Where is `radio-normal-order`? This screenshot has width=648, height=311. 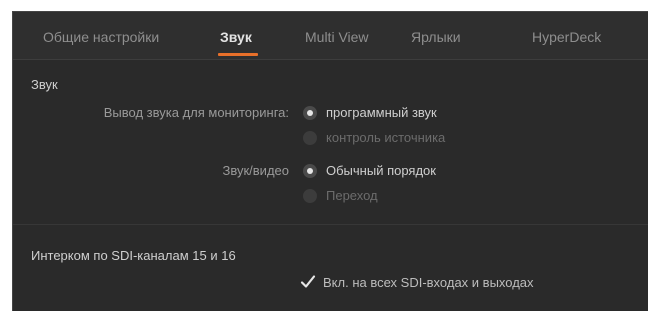
radio-normal-order is located at coordinates (310, 171).